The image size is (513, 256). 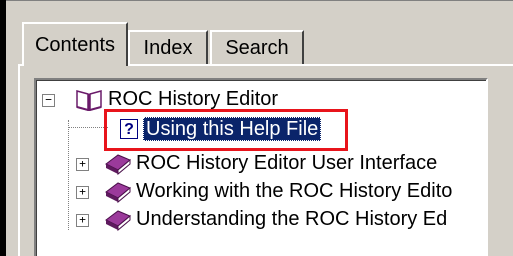 I want to click on tree-node-root: ROC History Editor, so click(x=176, y=99).